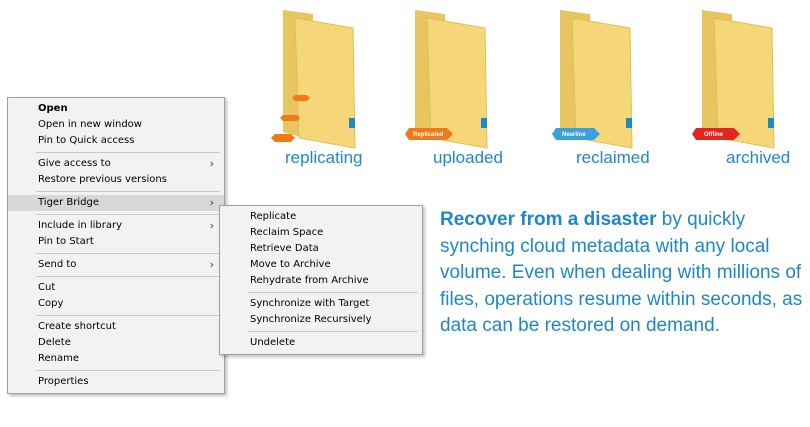 This screenshot has height=427, width=810. Describe the element at coordinates (53, 108) in the screenshot. I see `menu-item-label: Open` at that location.